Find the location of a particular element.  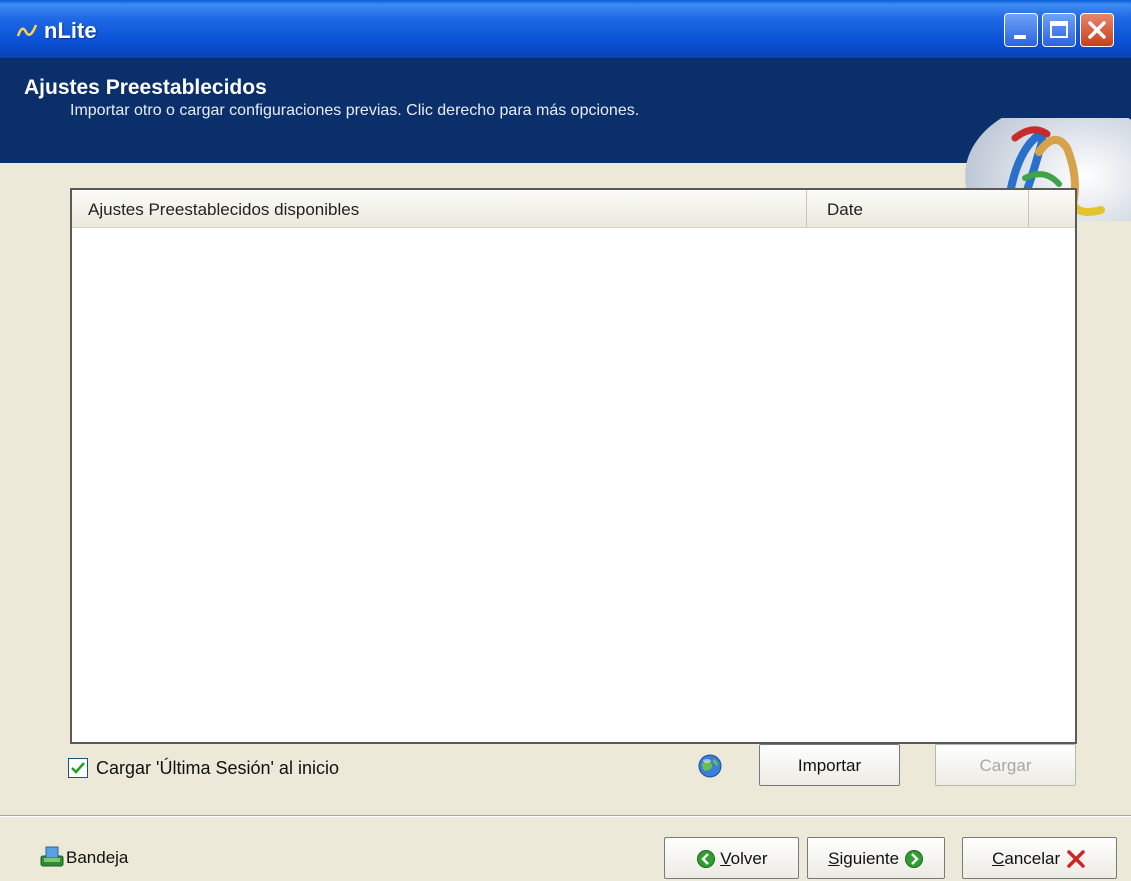

checkmark-icon is located at coordinates (78, 768).